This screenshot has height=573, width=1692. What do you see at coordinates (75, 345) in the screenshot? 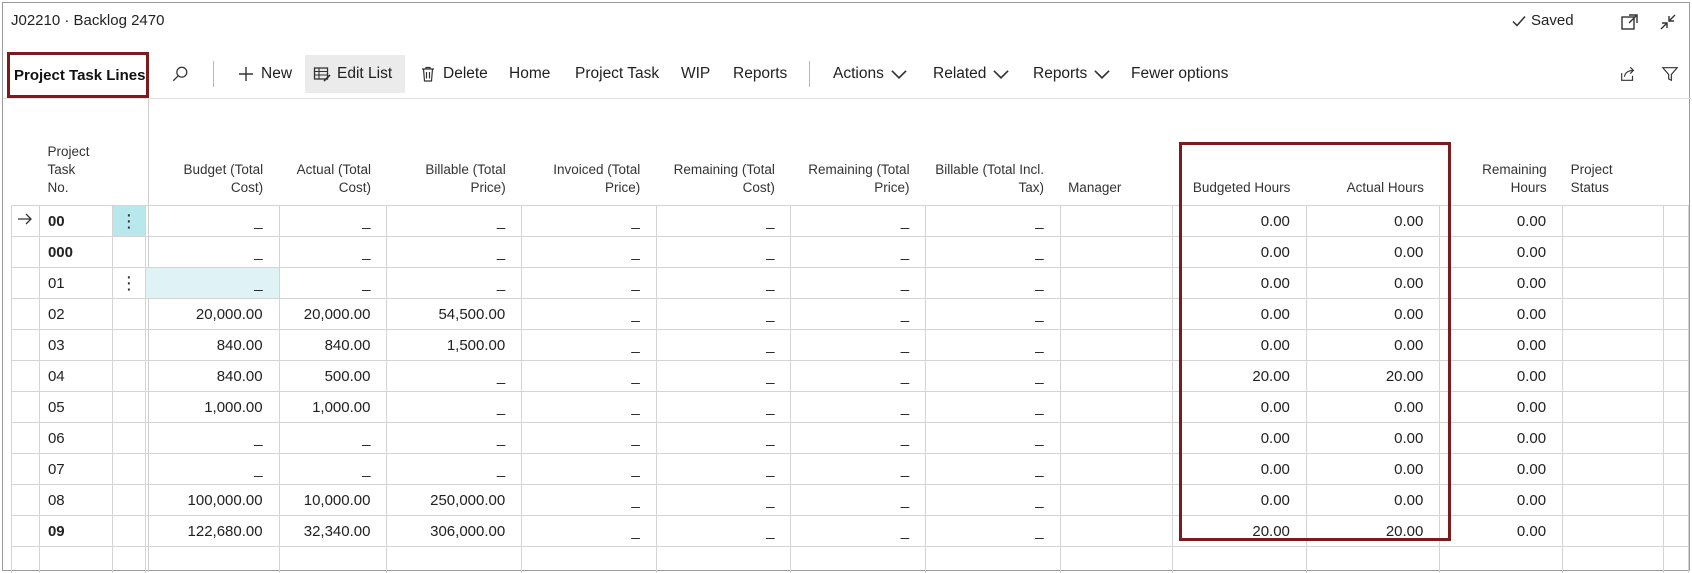
I see `task-no-cell: 03` at bounding box center [75, 345].